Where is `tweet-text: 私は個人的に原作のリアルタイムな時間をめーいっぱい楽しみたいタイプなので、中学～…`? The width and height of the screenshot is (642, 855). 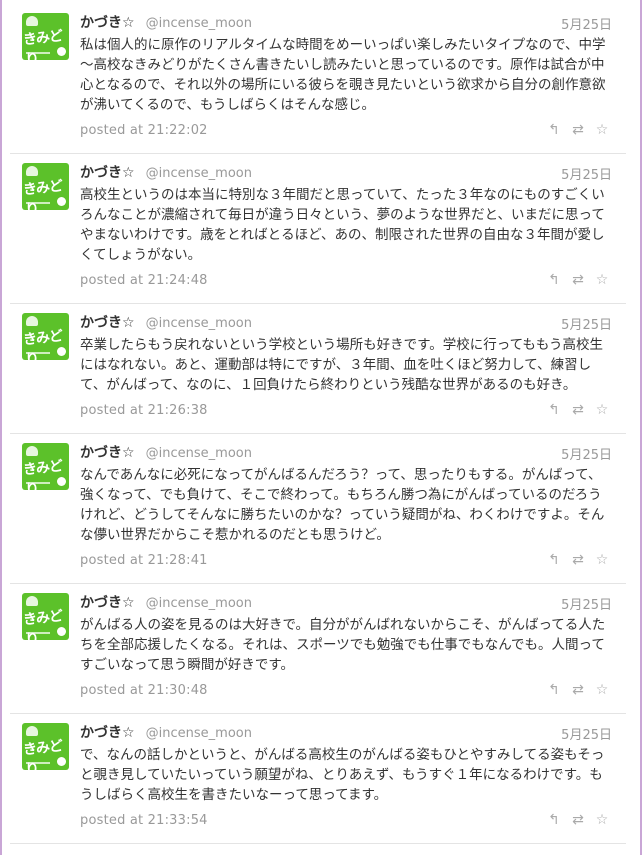 tweet-text: 私は個人的に原作のリアルタイムな時間をめーいっぱい楽しみたいタイプなので、中学～… is located at coordinates (343, 75).